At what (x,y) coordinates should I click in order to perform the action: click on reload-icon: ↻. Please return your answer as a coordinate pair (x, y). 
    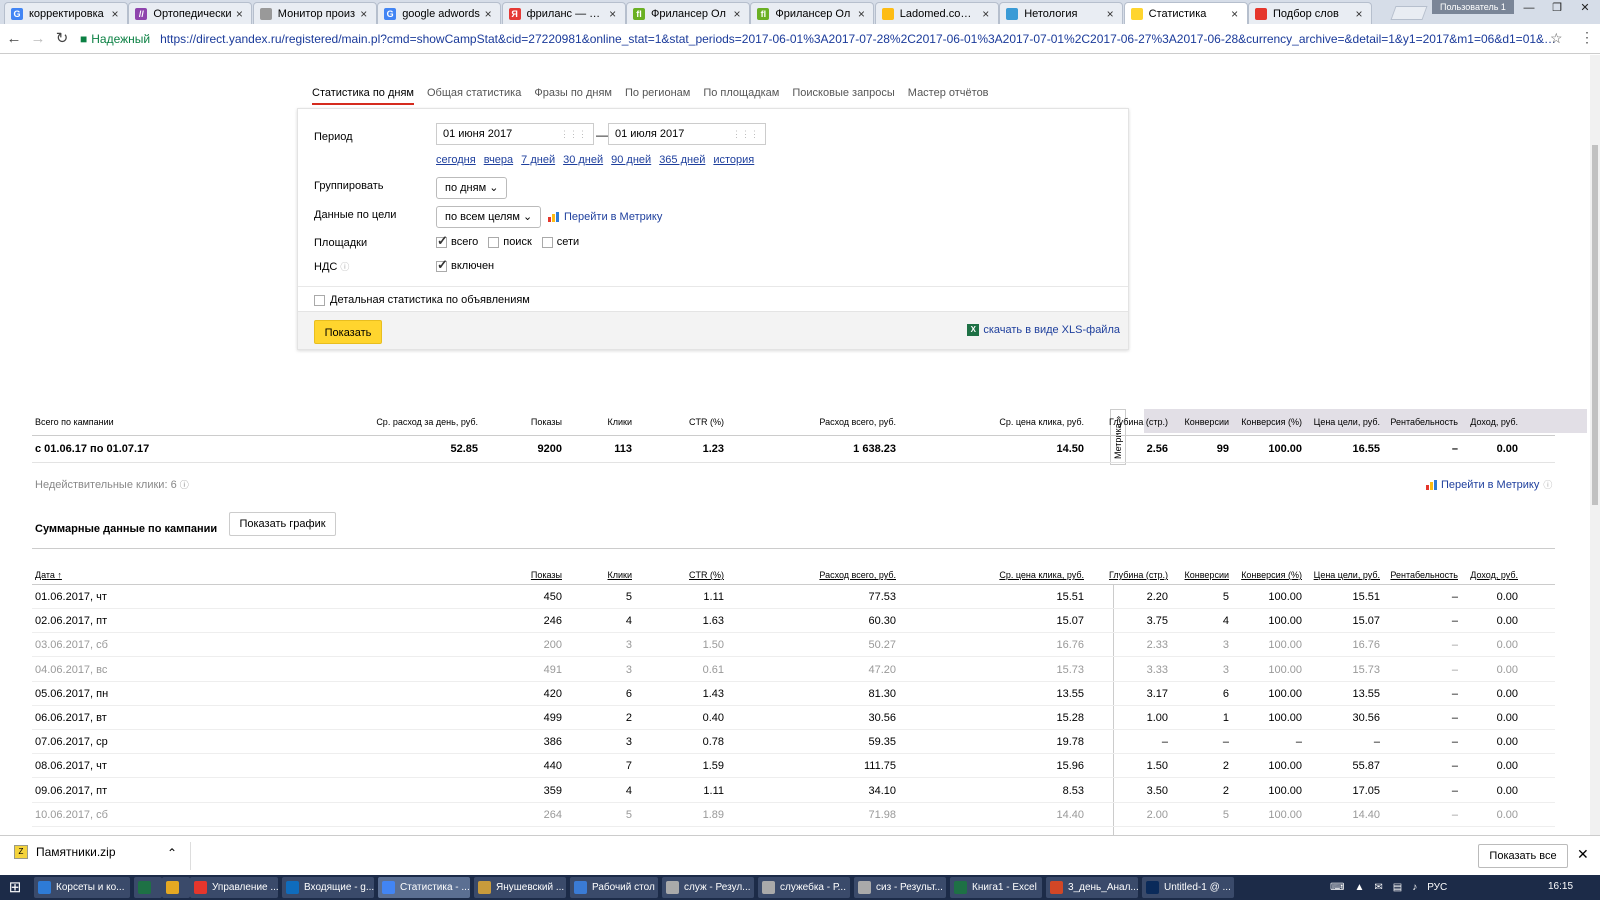
    Looking at the image, I should click on (62, 39).